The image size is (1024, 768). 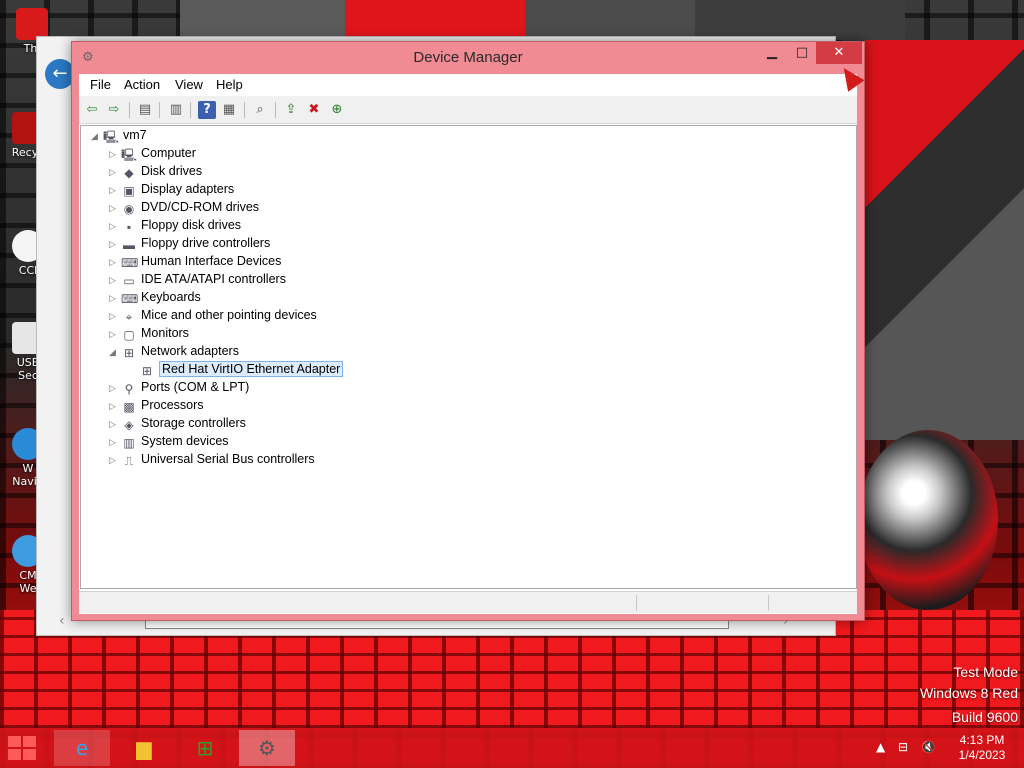 What do you see at coordinates (207, 110) in the screenshot?
I see `help-icon: ?` at bounding box center [207, 110].